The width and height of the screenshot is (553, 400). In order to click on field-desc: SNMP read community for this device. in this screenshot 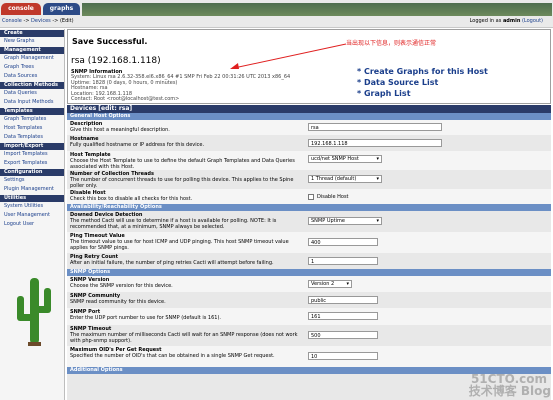, I will do `click(118, 302)`.